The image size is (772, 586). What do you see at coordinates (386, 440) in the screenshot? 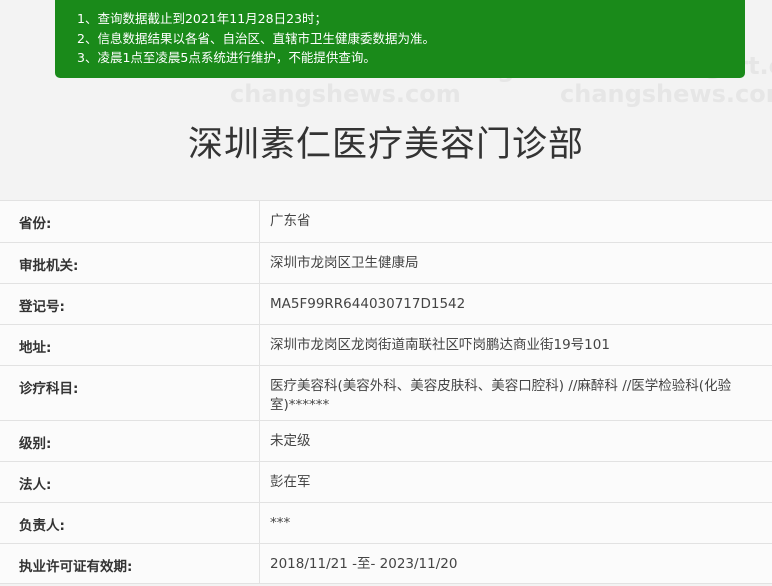
I see `table-row: 级别: 未定级` at bounding box center [386, 440].